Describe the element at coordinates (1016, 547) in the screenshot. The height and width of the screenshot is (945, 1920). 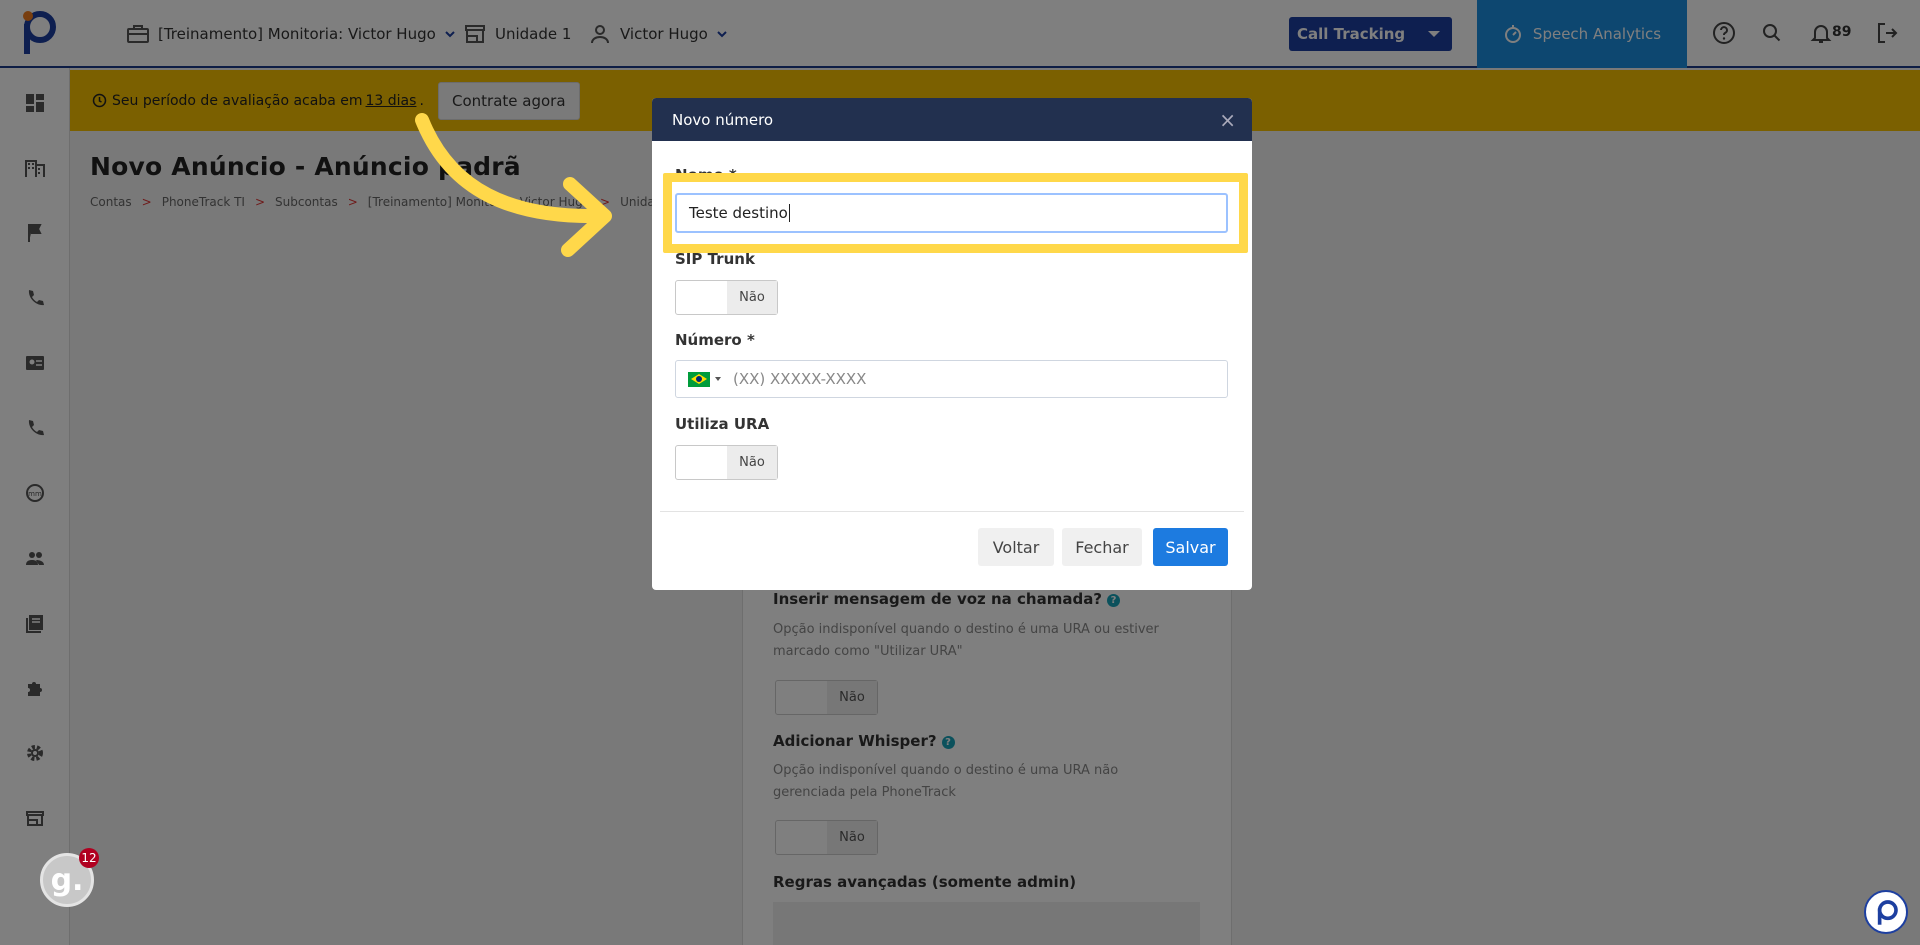
I see `back-button: Voltar` at that location.